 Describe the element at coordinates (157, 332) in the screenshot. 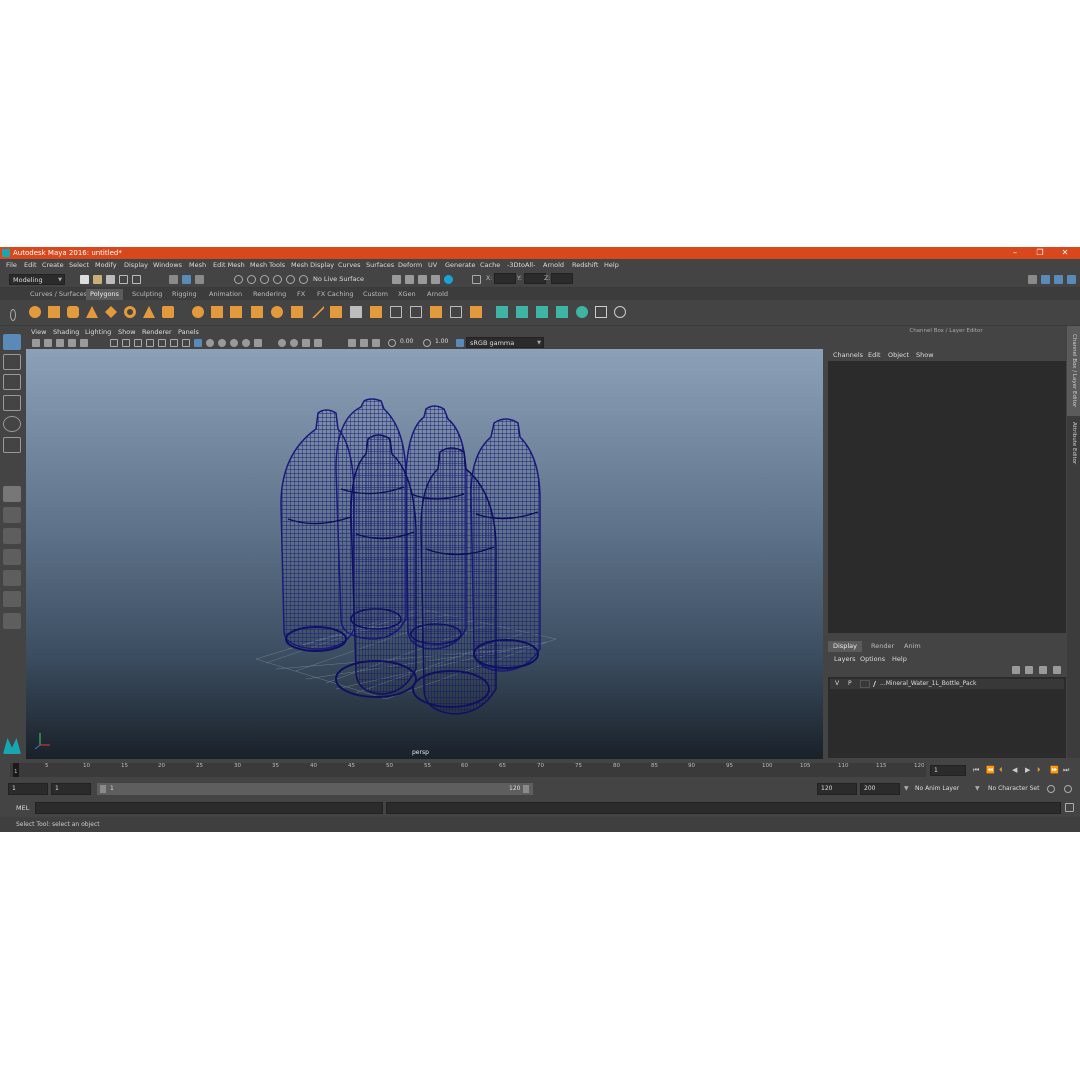

I see `panel-menu-renderer: Renderer` at that location.